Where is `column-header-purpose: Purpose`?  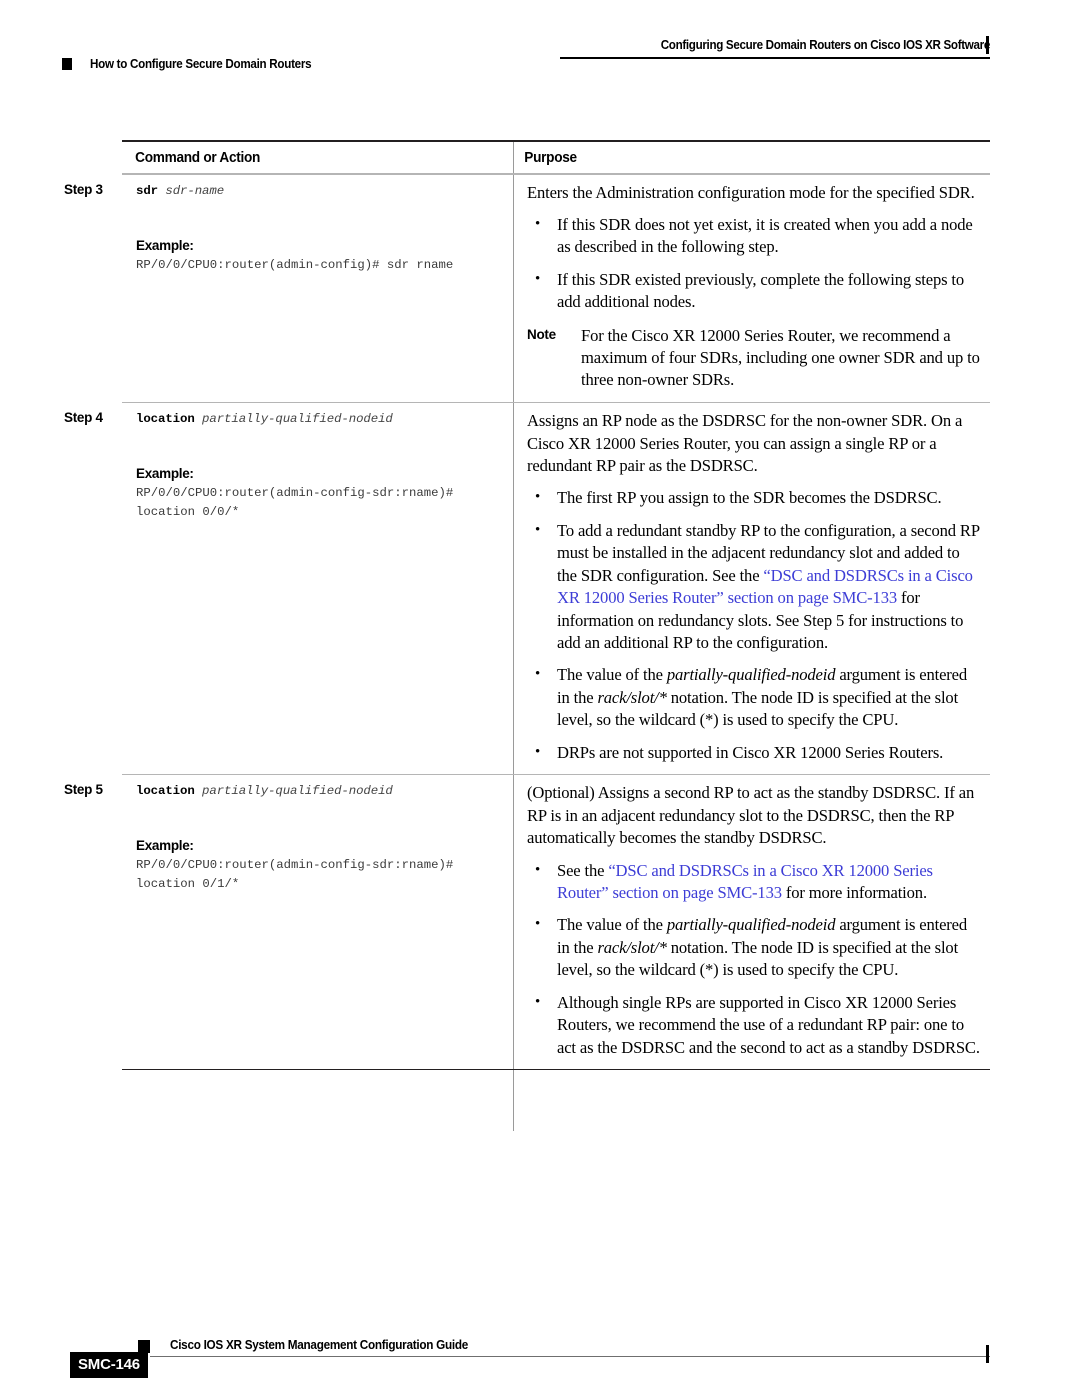 column-header-purpose: Purpose is located at coordinates (550, 157).